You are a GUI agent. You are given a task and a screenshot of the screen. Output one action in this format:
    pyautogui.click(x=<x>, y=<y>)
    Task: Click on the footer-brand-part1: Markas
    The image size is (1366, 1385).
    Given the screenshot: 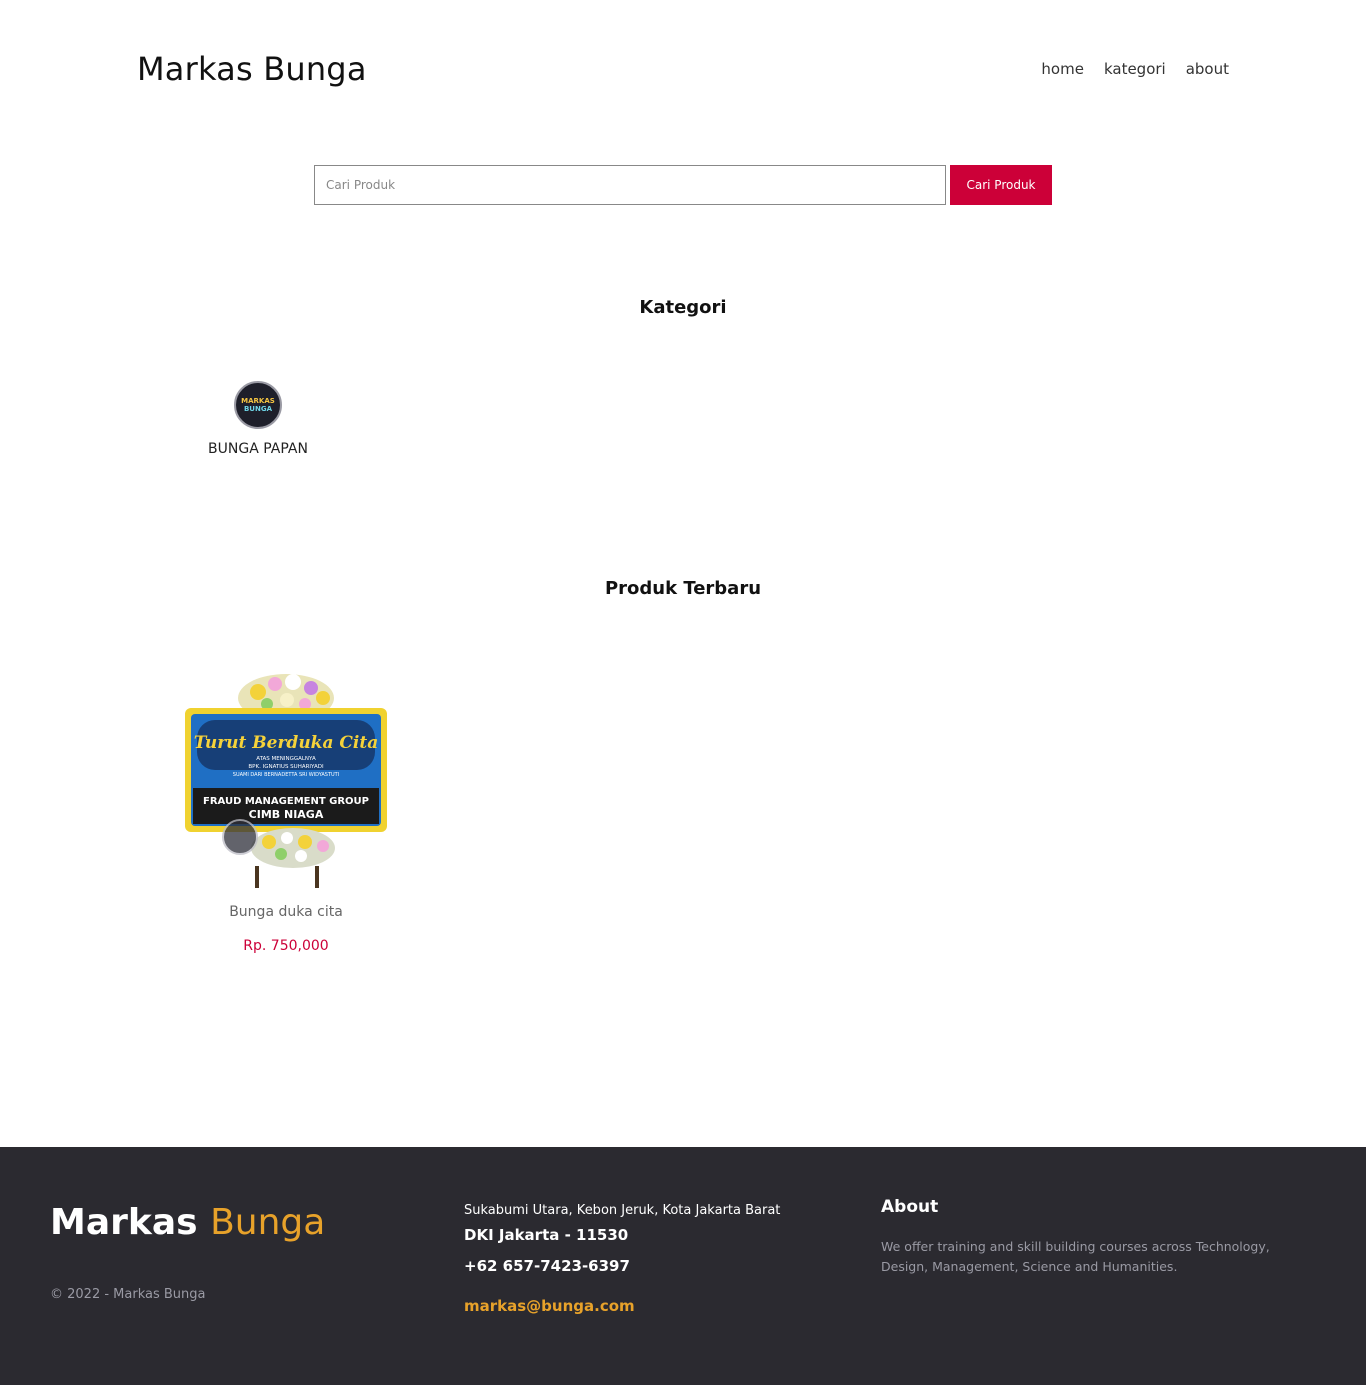 What is the action you would take?
    pyautogui.click(x=124, y=1222)
    